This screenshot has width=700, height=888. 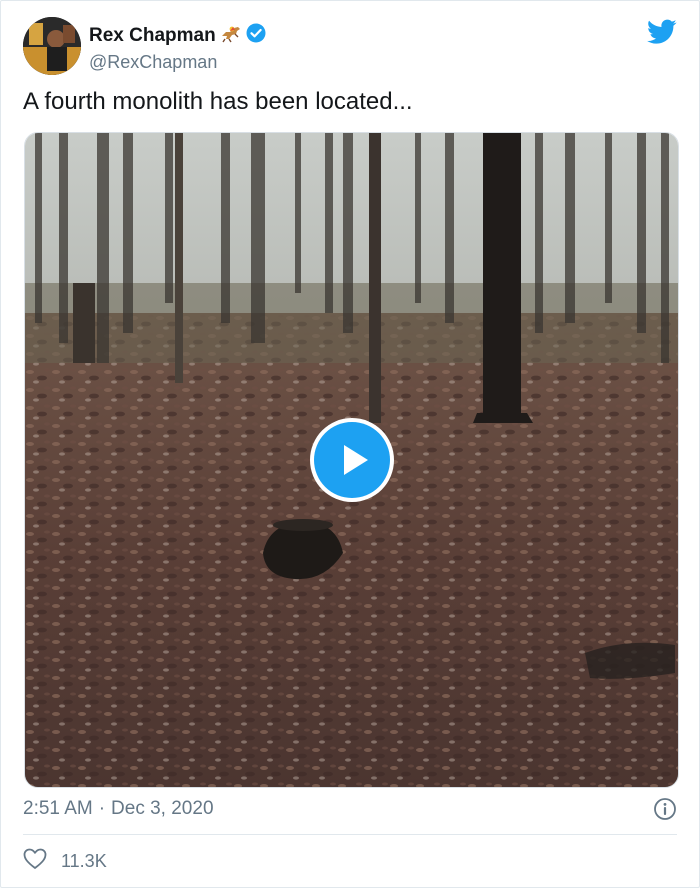 I want to click on display-name-text: Rex Chapman, so click(x=152, y=35).